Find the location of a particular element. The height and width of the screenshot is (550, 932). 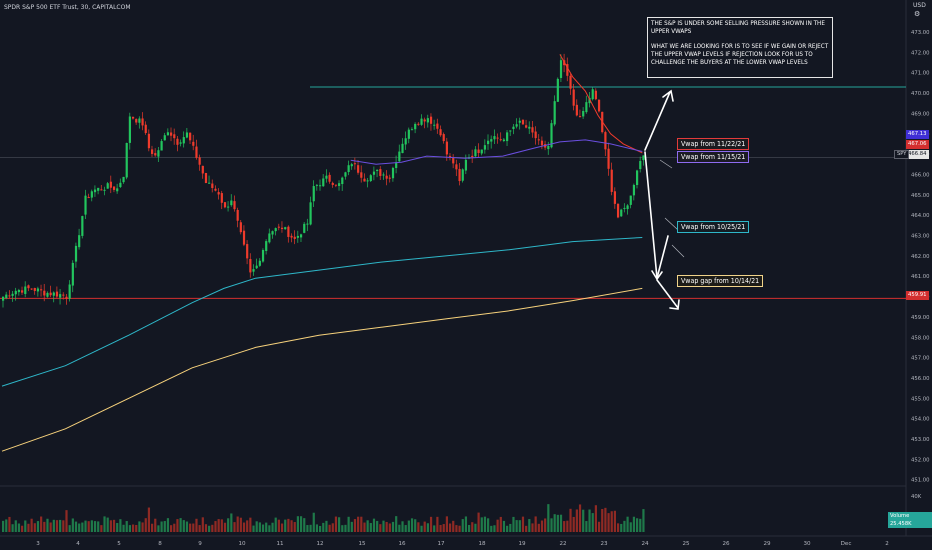

vwap-1014-label: Vwap gap from 10/14/21 is located at coordinates (720, 281).